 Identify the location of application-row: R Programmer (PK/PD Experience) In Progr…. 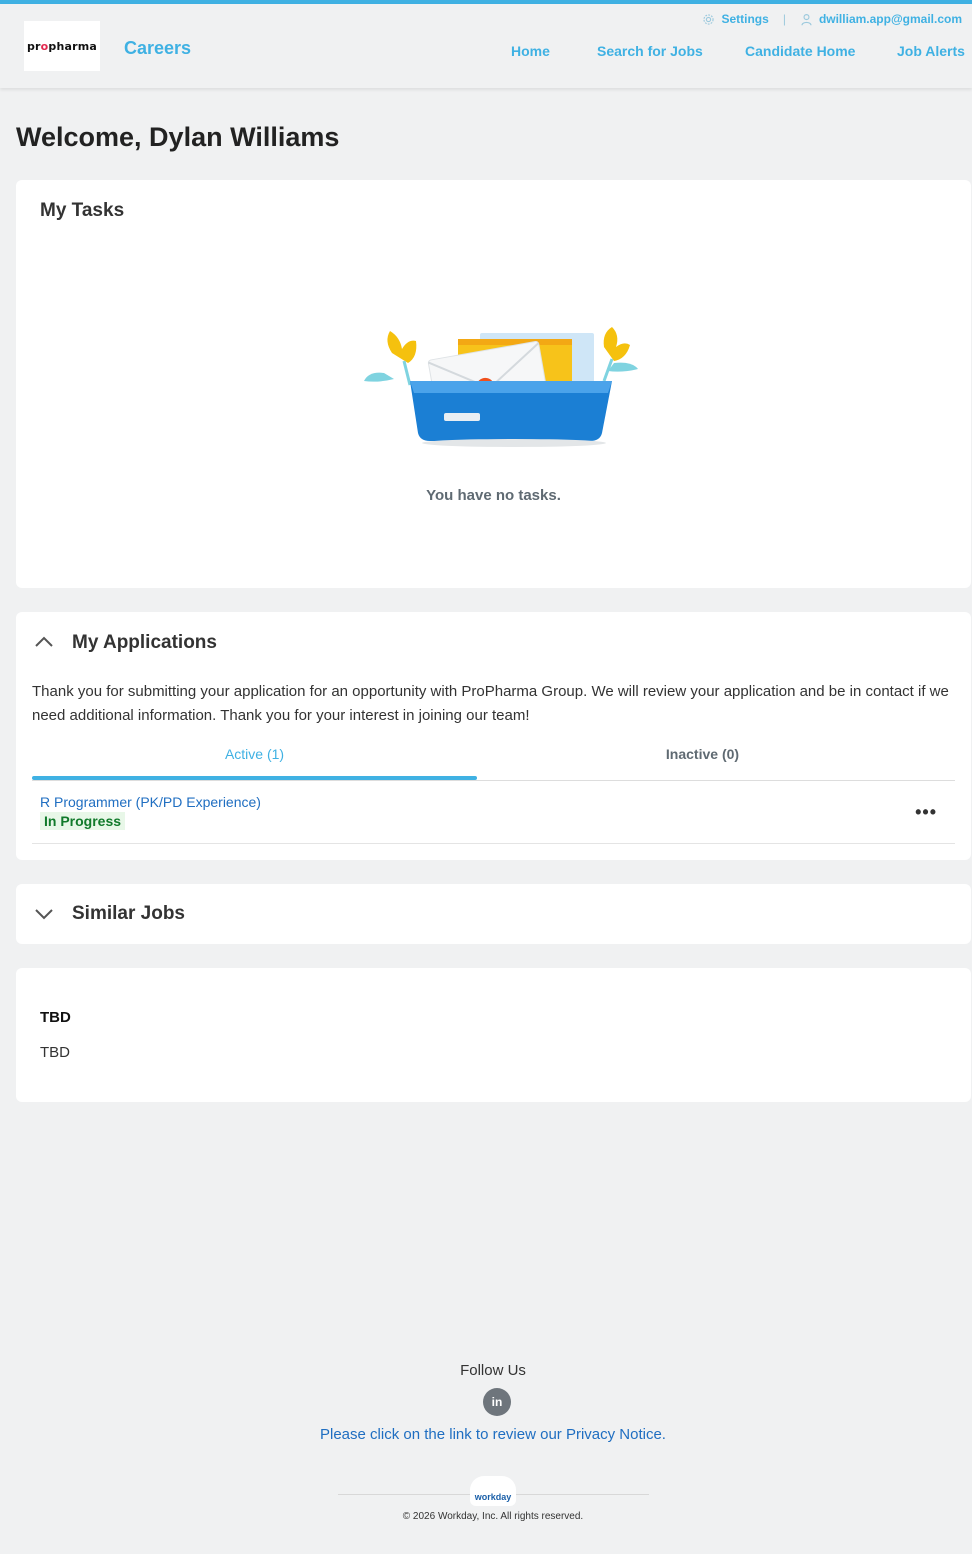
(493, 813).